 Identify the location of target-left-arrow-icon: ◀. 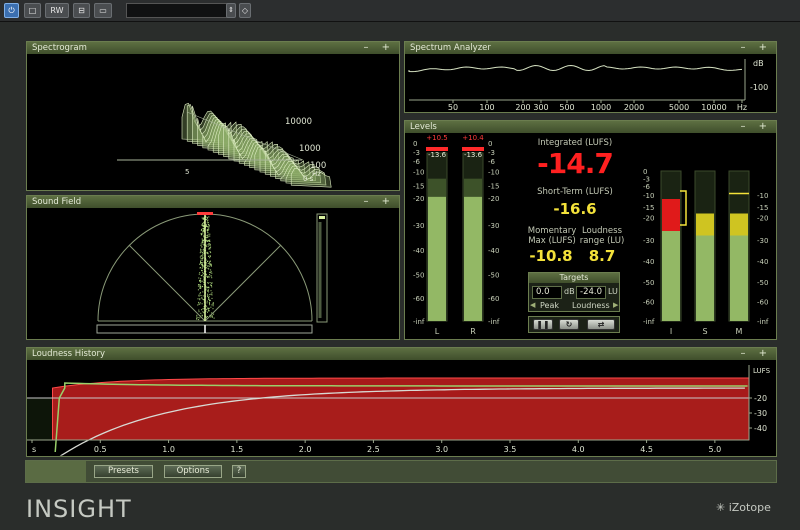
(532, 305).